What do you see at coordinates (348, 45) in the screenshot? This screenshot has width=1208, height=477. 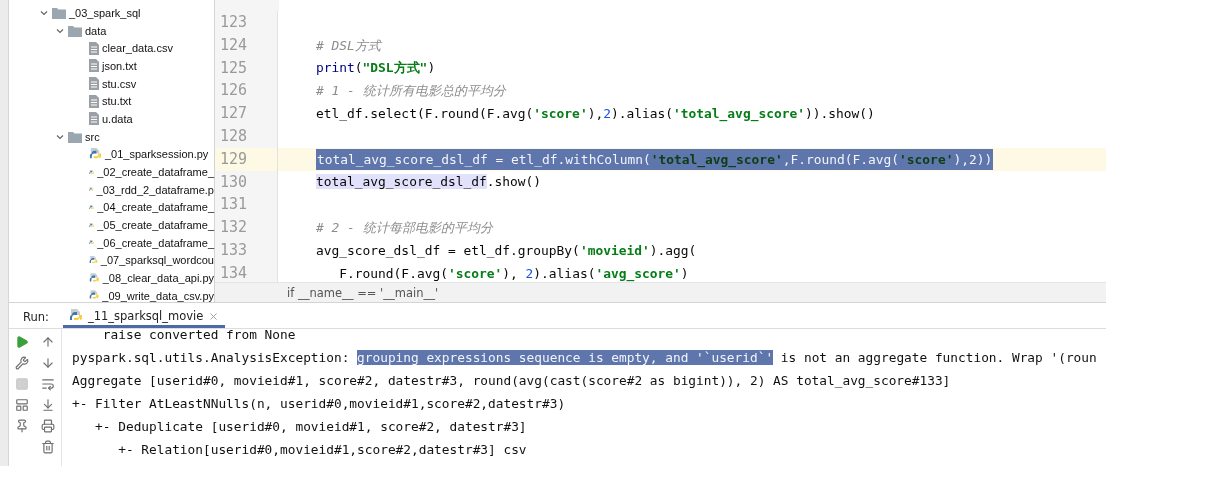 I see `code-line: # DSL方式` at bounding box center [348, 45].